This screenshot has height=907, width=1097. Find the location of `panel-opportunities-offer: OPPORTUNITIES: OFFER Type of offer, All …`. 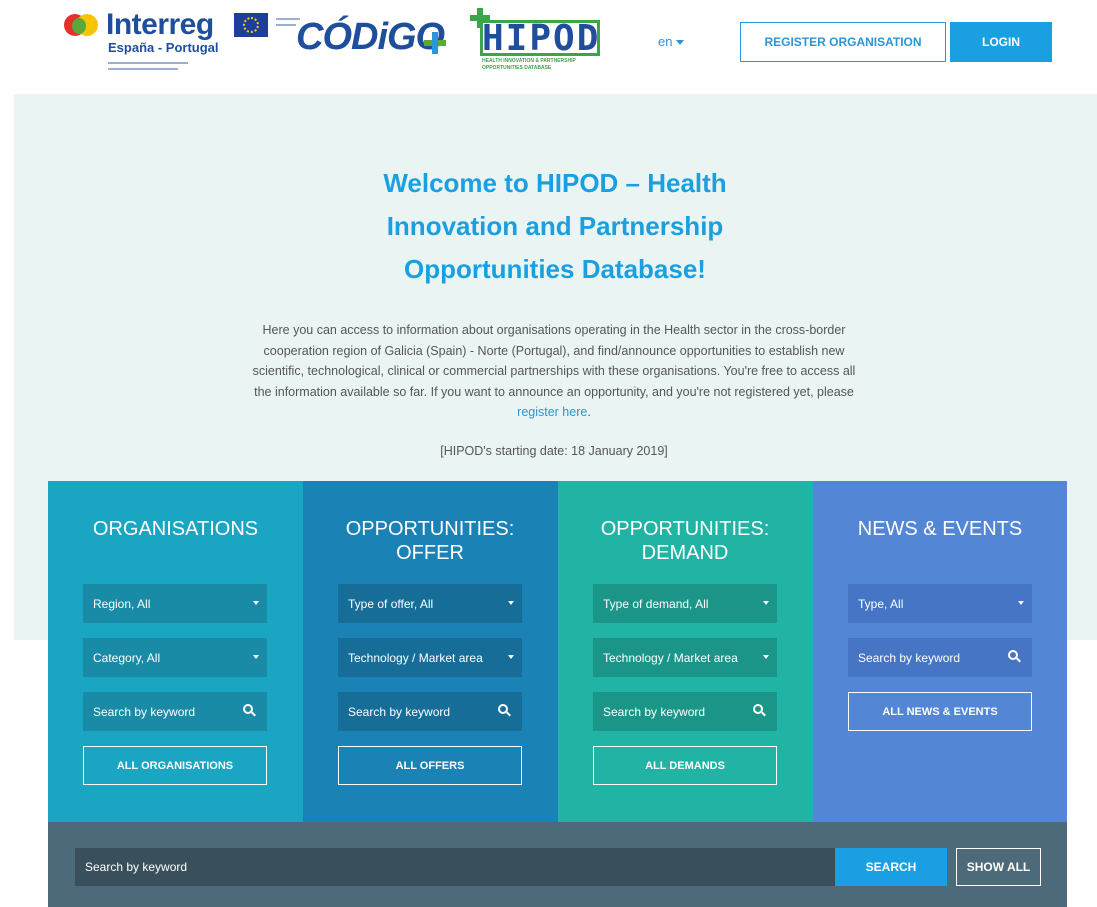

panel-opportunities-offer: OPPORTUNITIES: OFFER Type of offer, All … is located at coordinates (430, 651).